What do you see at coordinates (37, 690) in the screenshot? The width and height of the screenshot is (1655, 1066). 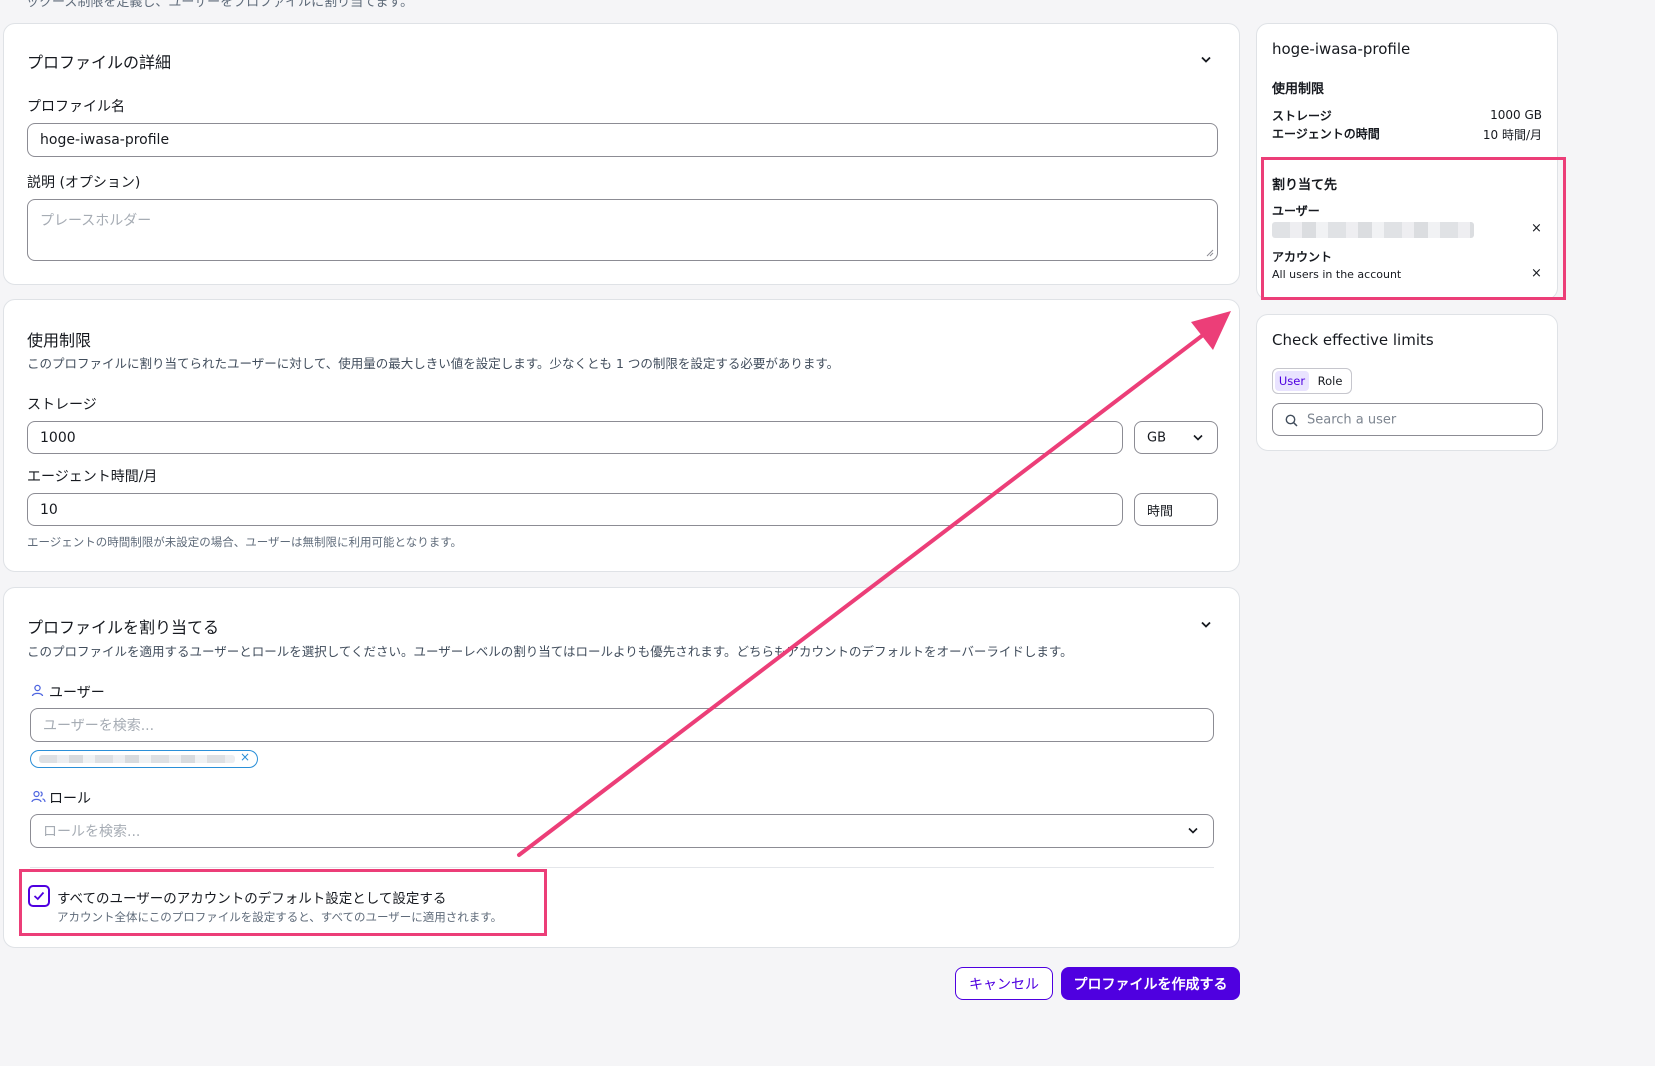 I see `user-icon` at bounding box center [37, 690].